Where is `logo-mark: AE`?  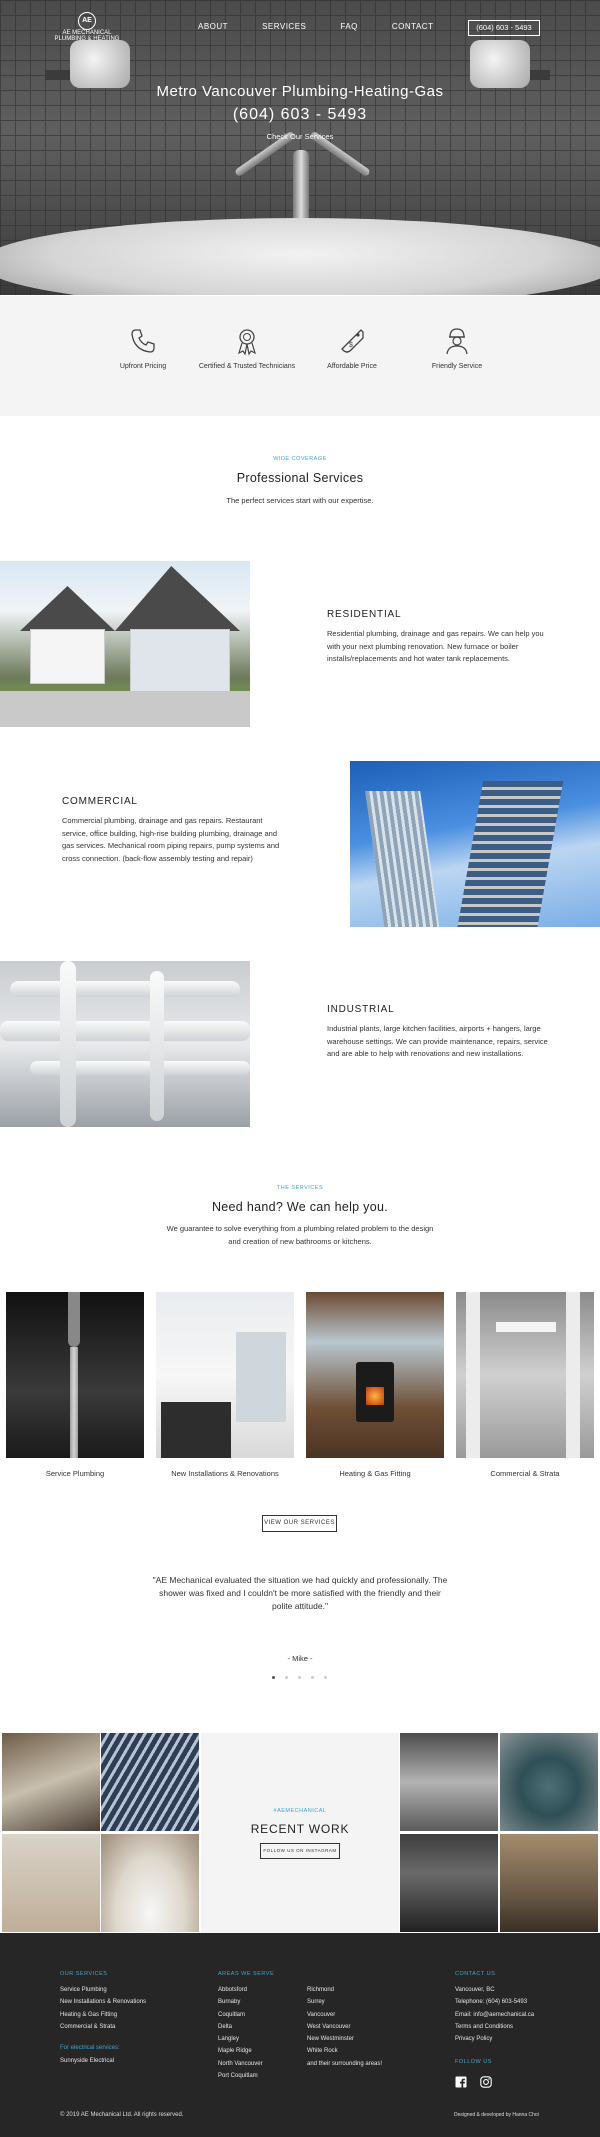 logo-mark: AE is located at coordinates (87, 21).